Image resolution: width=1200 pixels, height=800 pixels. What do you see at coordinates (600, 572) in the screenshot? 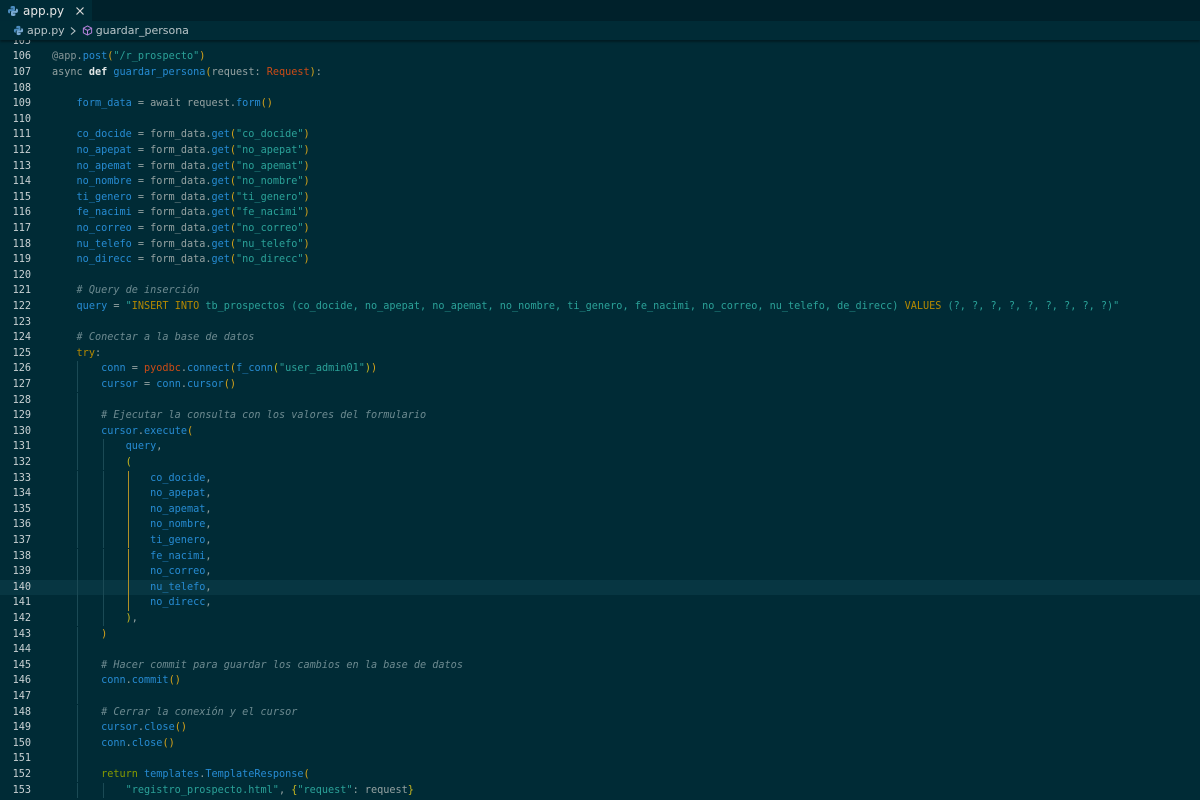
I see `code-line: 139 no_correo,` at bounding box center [600, 572].